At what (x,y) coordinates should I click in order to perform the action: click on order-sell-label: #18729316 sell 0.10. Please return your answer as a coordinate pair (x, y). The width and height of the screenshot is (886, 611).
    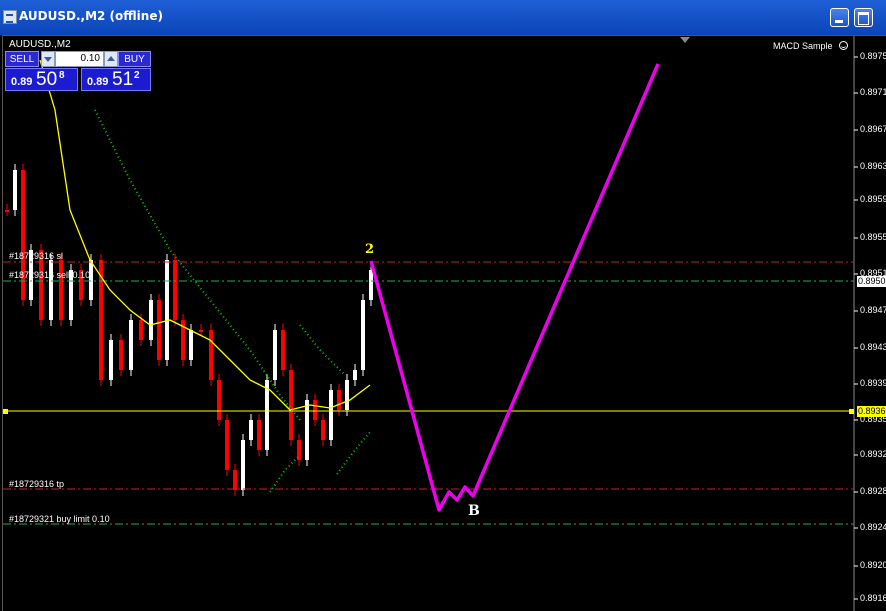
    Looking at the image, I should click on (50, 275).